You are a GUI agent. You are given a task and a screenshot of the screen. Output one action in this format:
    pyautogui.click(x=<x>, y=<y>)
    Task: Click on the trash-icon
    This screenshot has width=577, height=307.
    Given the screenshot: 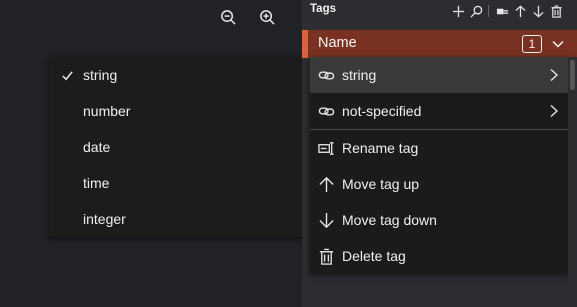 What is the action you would take?
    pyautogui.click(x=326, y=256)
    